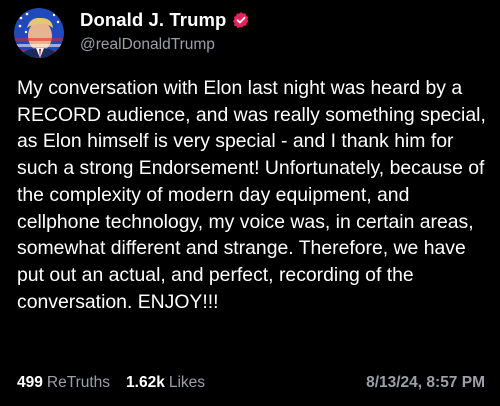 The image size is (500, 406). Describe the element at coordinates (241, 20) in the screenshot. I see `verified-badge-icon` at that location.